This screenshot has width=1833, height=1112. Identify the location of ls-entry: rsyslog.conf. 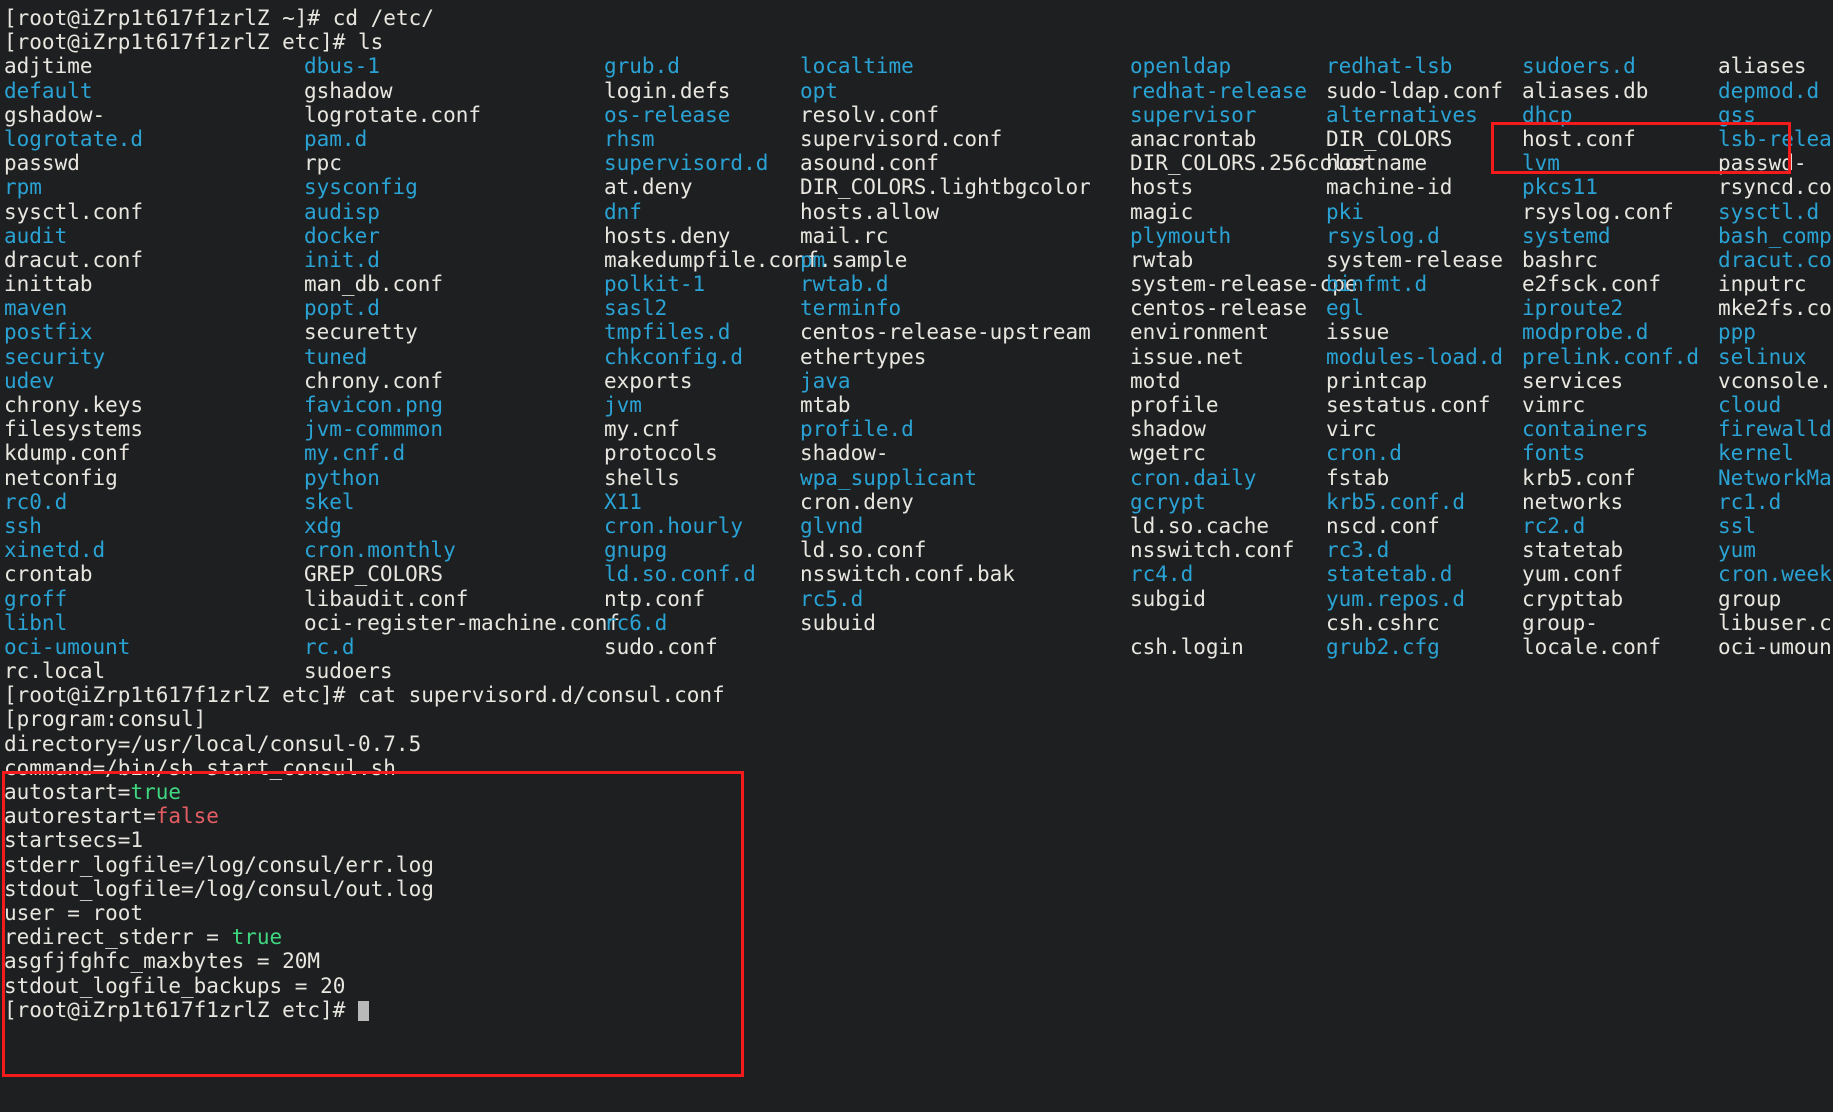
(1620, 212).